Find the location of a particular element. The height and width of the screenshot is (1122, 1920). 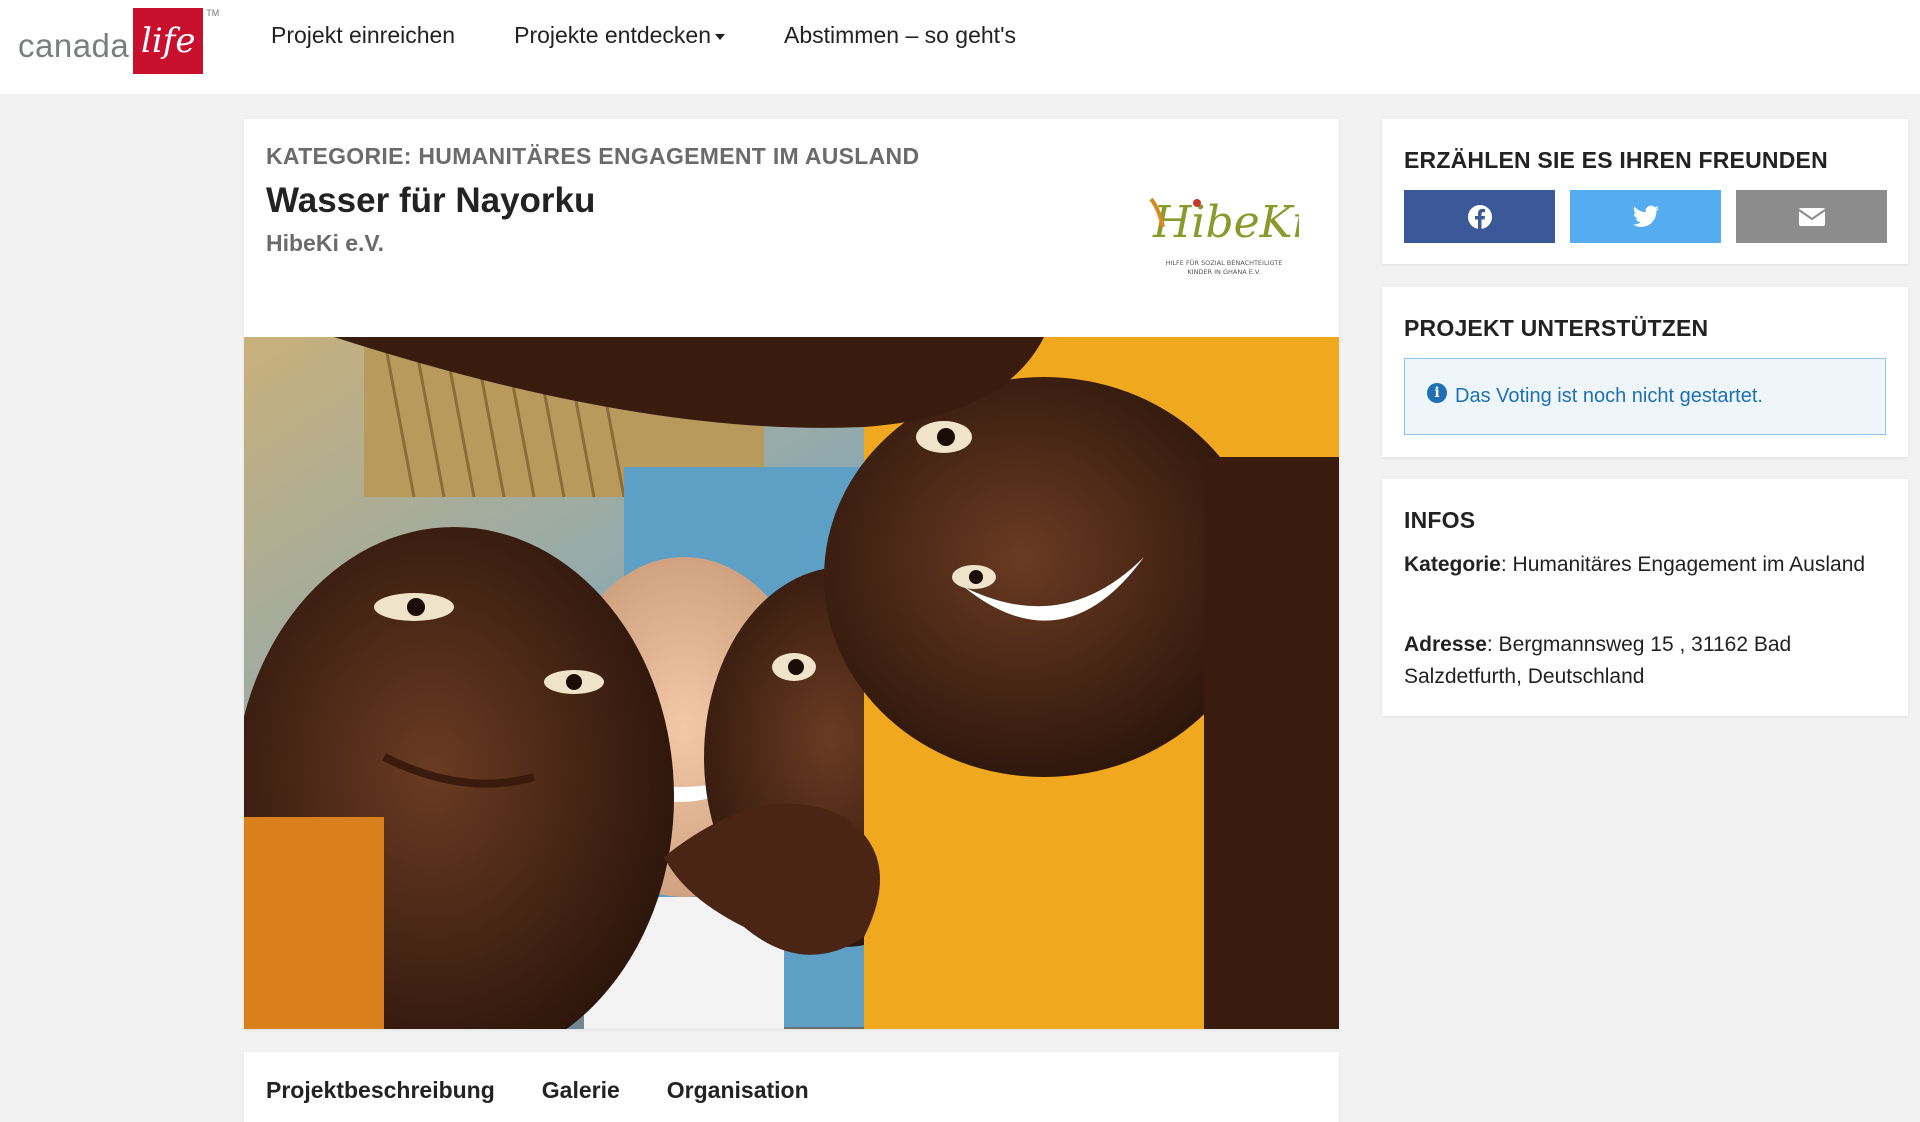

hibeki-tagline-1: HILFE FÜR SOZIAL BENACHTEILIGTE is located at coordinates (1224, 262).